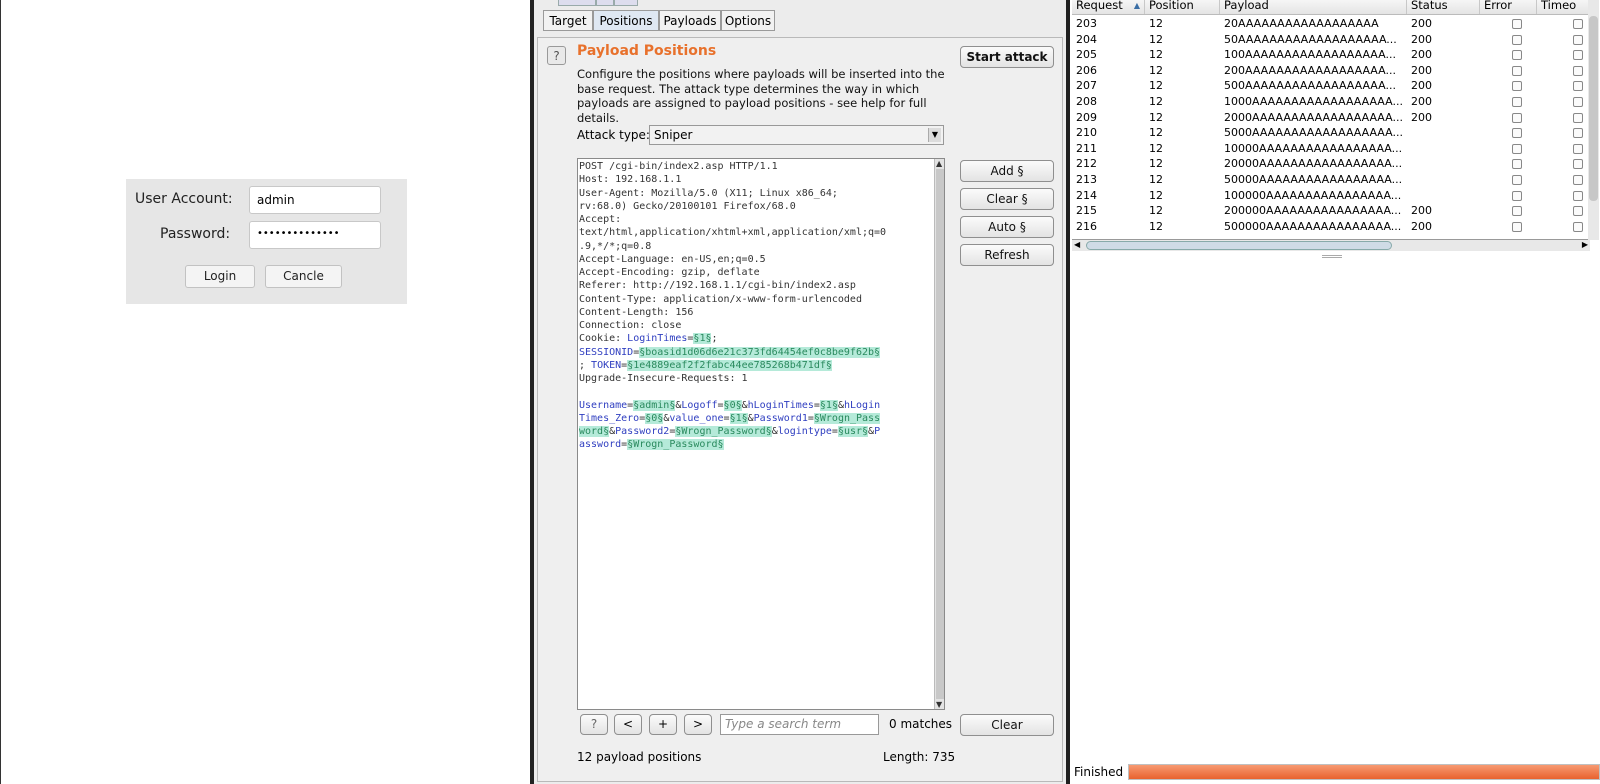 This screenshot has width=1600, height=784. I want to click on column-header-timeout: Timeo, so click(1563, 7).